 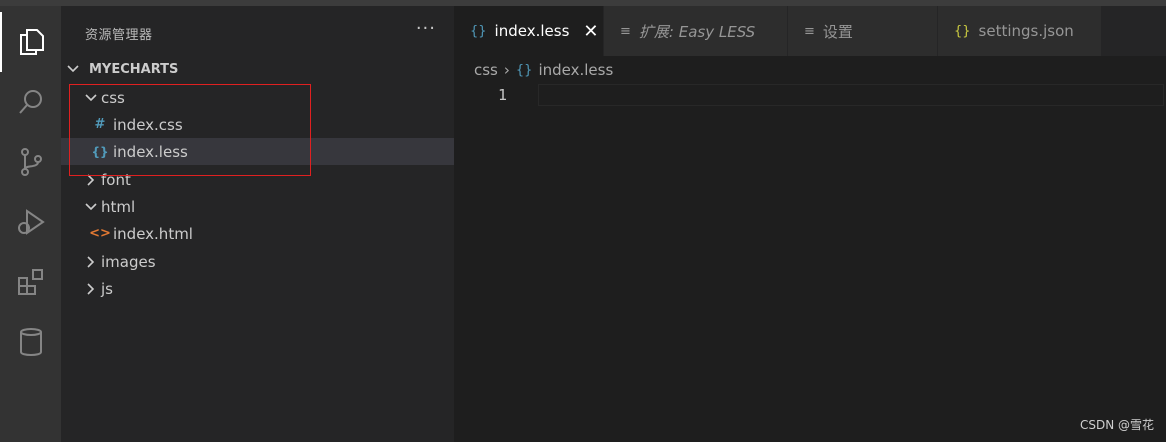 I want to click on tab-label: 设置, so click(x=837, y=31).